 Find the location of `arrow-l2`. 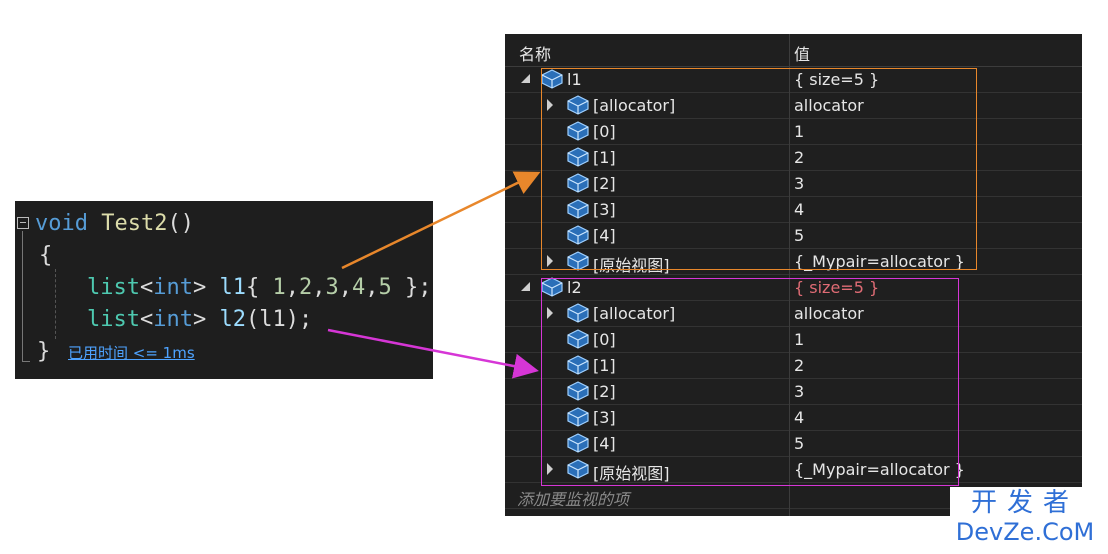

arrow-l2 is located at coordinates (433, 353).